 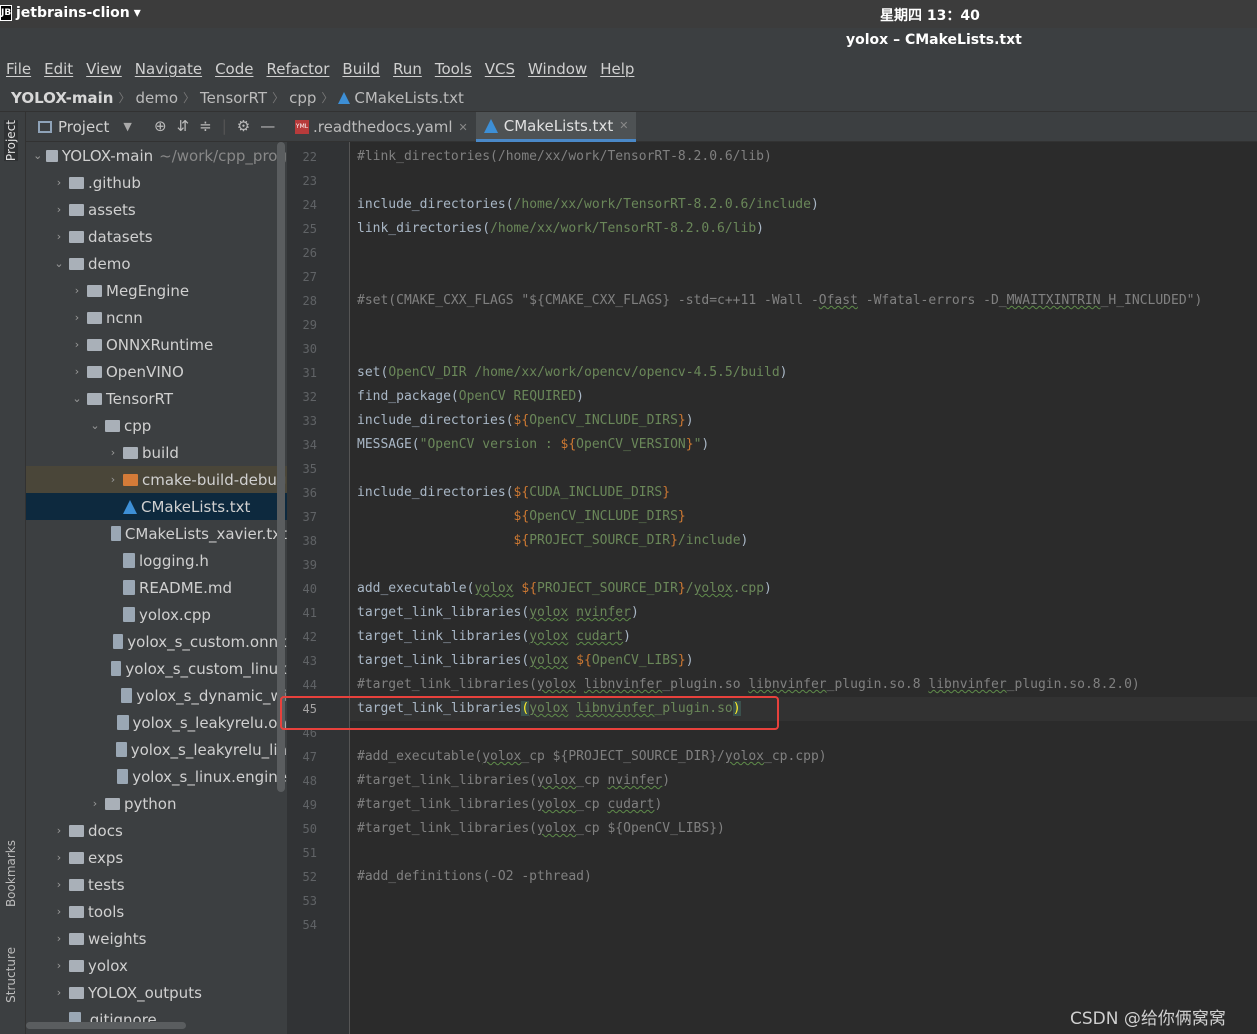 What do you see at coordinates (156, 965) in the screenshot?
I see `tree-item: › yolox` at bounding box center [156, 965].